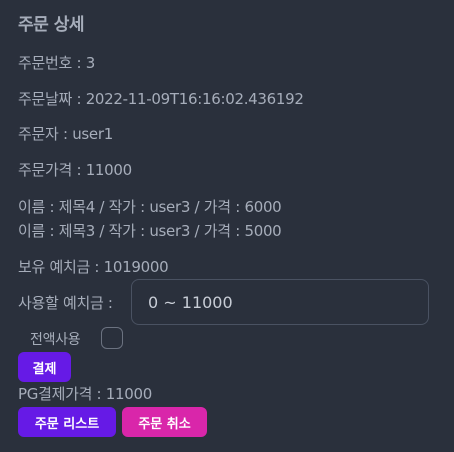 Image resolution: width=454 pixels, height=452 pixels. Describe the element at coordinates (112, 338) in the screenshot. I see `fullpay-checkbox` at that location.